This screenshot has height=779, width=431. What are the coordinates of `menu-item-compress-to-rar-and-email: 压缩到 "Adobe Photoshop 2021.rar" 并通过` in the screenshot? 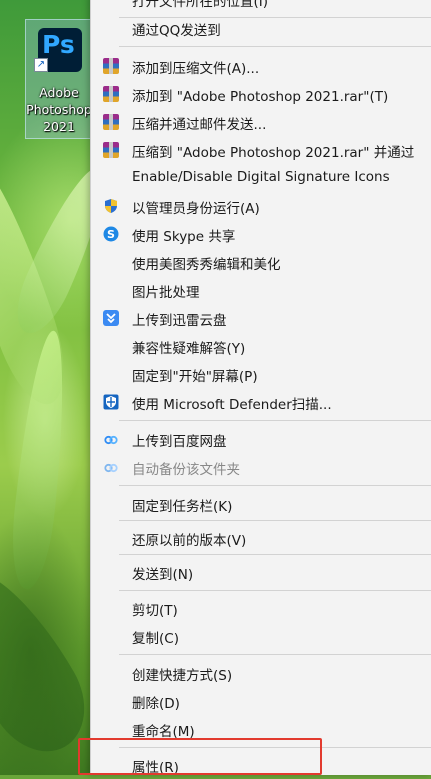 It's located at (261, 150).